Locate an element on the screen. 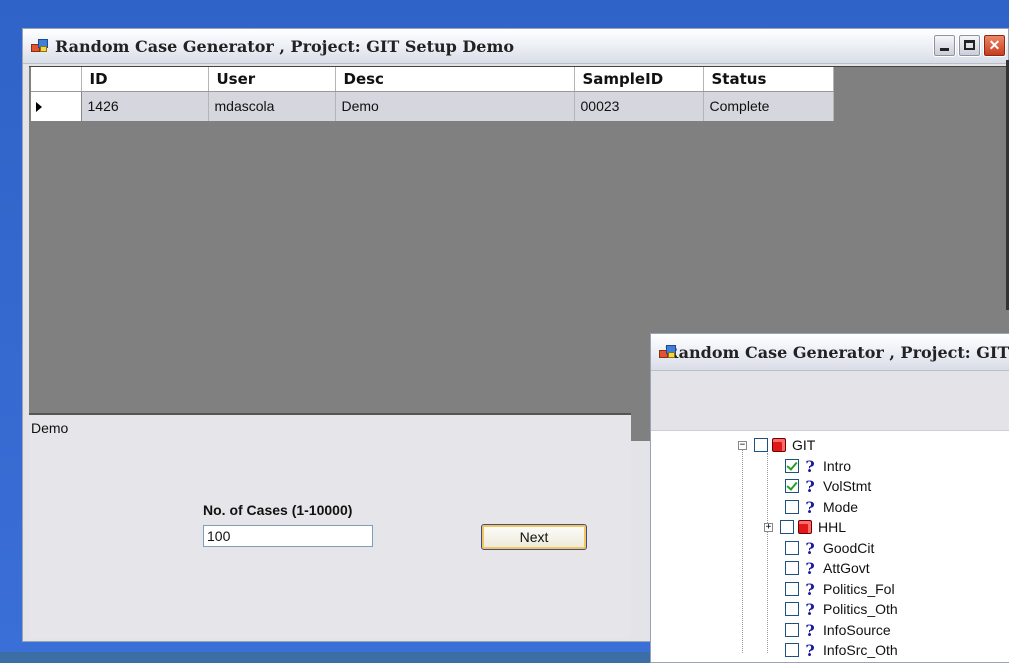  cases-panel: No. of Cases (1-10000) Next is located at coordinates (330, 564).